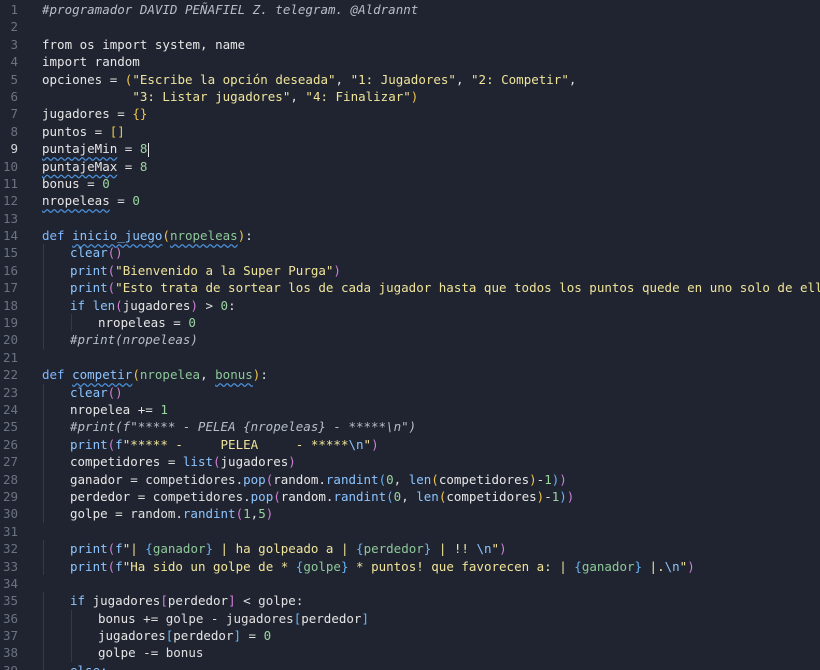 Image resolution: width=820 pixels, height=670 pixels. Describe the element at coordinates (410, 462) in the screenshot. I see `code-line: 27 competidores = list(jugadores)` at that location.